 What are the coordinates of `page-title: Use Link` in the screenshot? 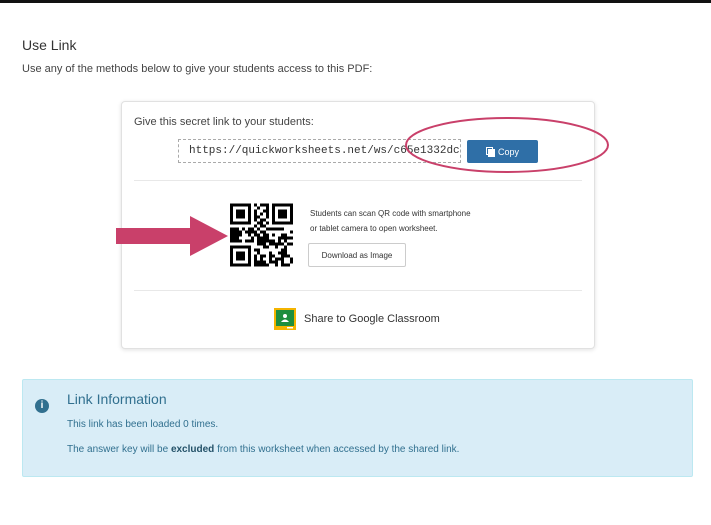 It's located at (49, 45).